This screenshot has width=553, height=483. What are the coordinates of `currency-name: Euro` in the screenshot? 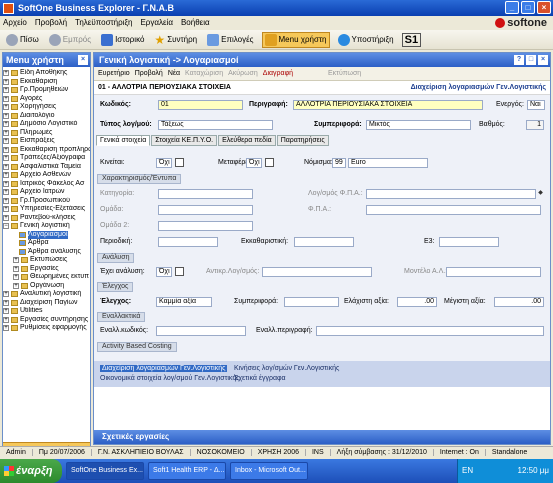 It's located at (388, 163).